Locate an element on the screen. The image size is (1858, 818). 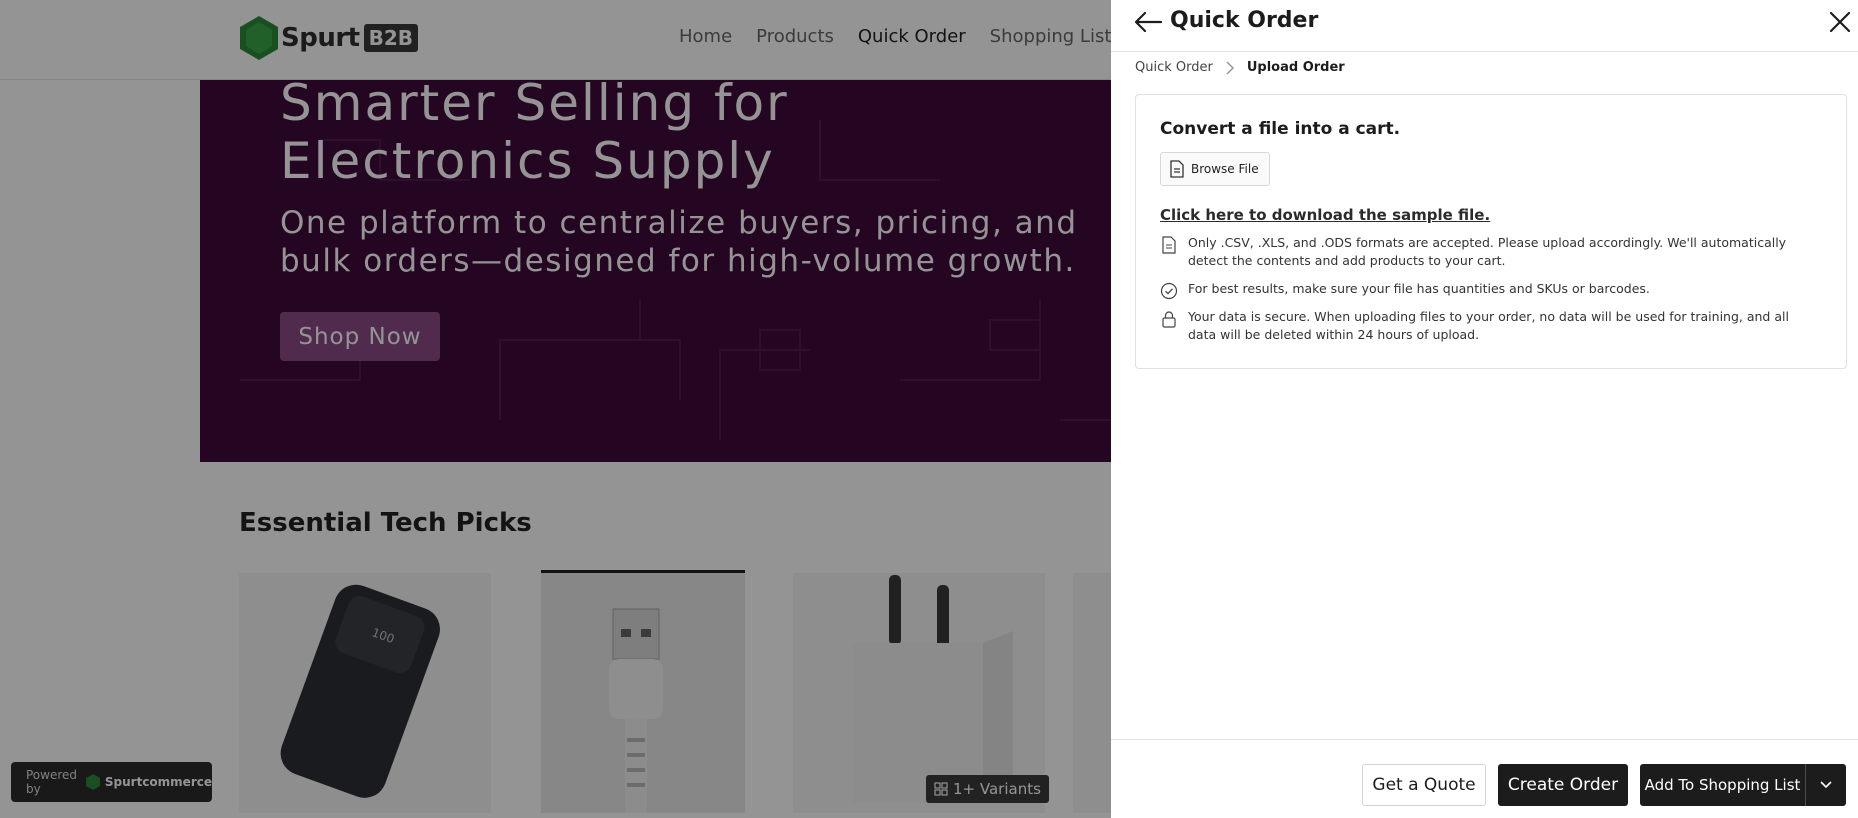
upload-heading: Convert a file into a cart. is located at coordinates (1280, 129).